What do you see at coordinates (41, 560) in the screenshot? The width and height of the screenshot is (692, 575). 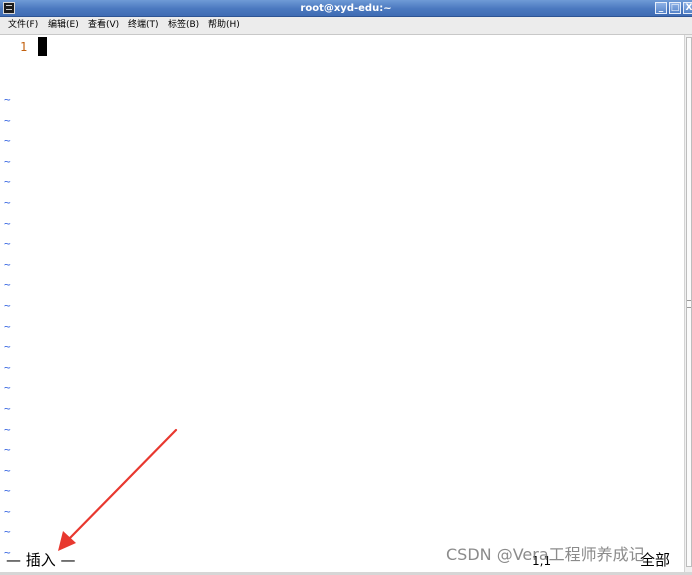 I see `insert-mode-indicator: — 插入 —` at bounding box center [41, 560].